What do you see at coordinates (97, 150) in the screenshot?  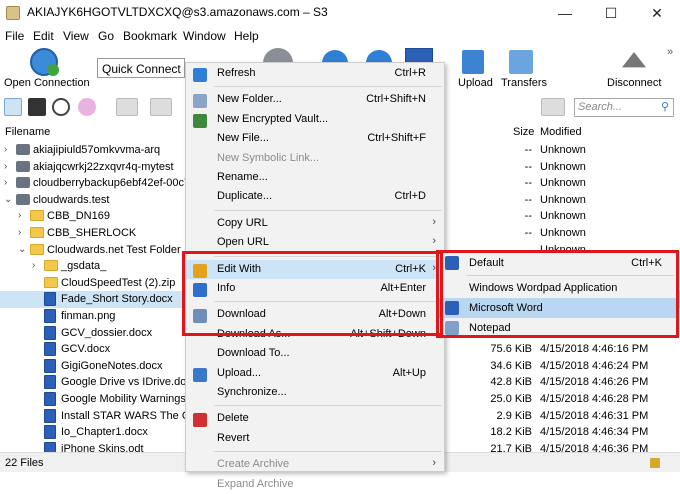 I see `file-name: akiajipiuld57omkvvma-arq` at bounding box center [97, 150].